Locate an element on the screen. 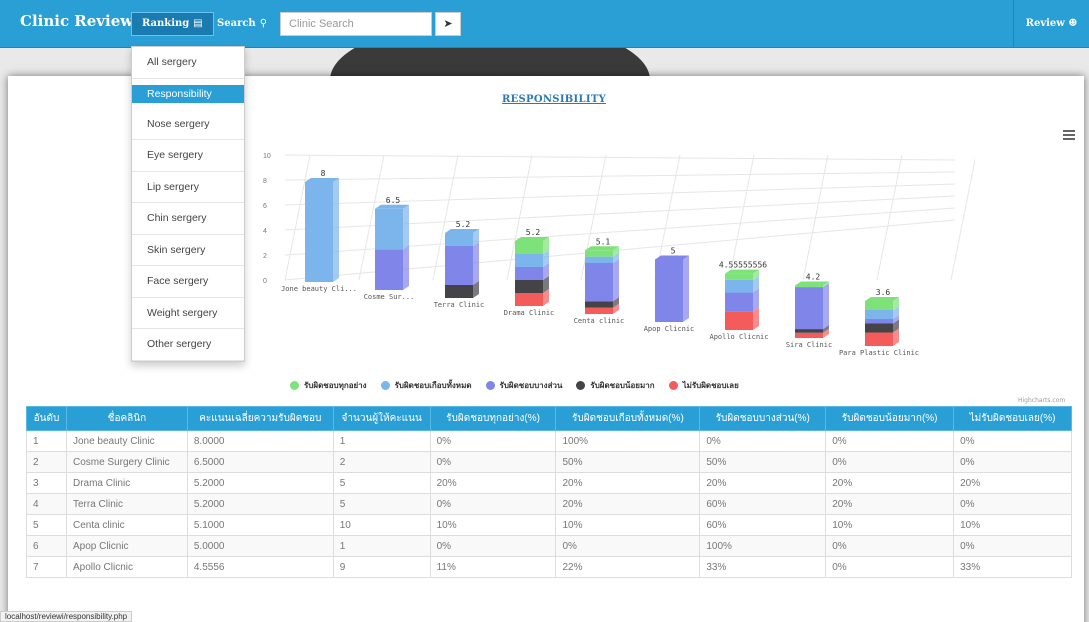 The width and height of the screenshot is (1089, 622). table-row: 5 Centa clinic 5.1000 10 10% 10% 60% 10% 10% is located at coordinates (549, 525).